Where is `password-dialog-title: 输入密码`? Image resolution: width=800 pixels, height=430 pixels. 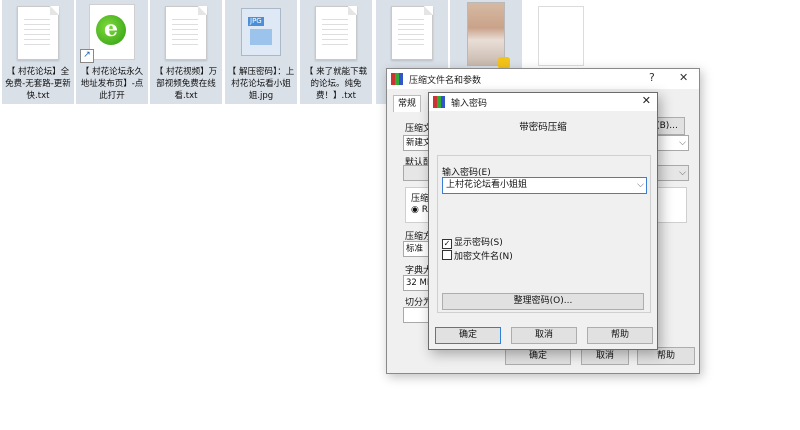
password-dialog-title: 输入密码 is located at coordinates (469, 104).